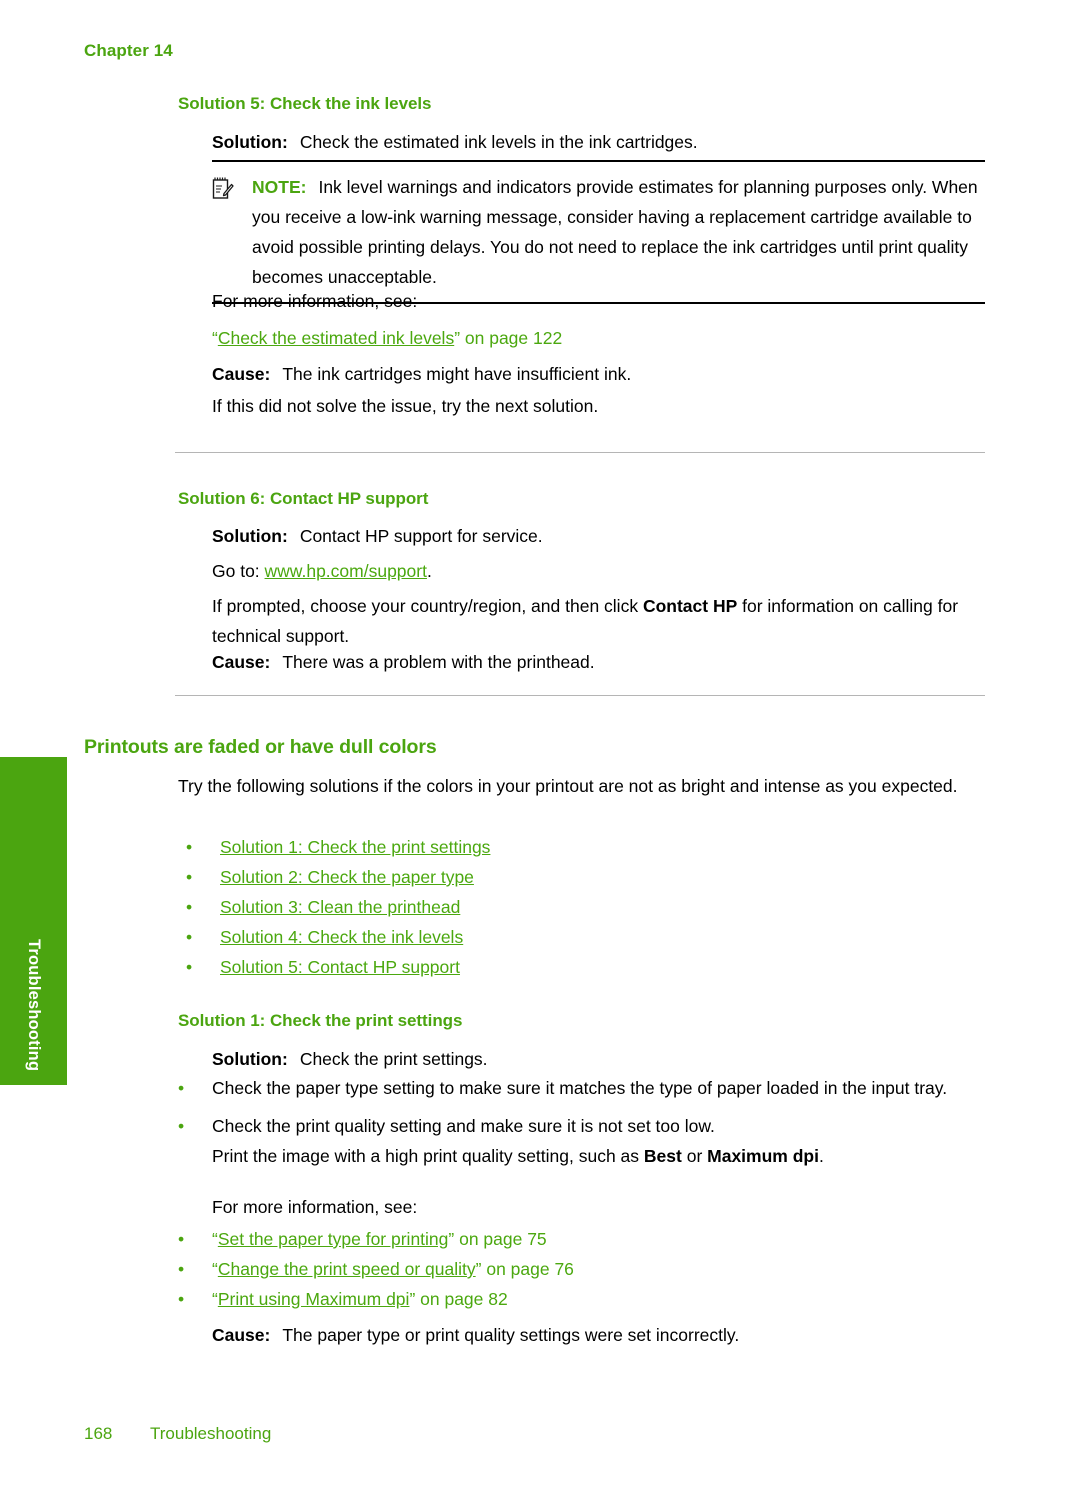 This screenshot has width=1080, height=1495. Describe the element at coordinates (314, 1299) in the screenshot. I see `link-print-using-maximum-dpi: Print using Maximum dpi` at that location.